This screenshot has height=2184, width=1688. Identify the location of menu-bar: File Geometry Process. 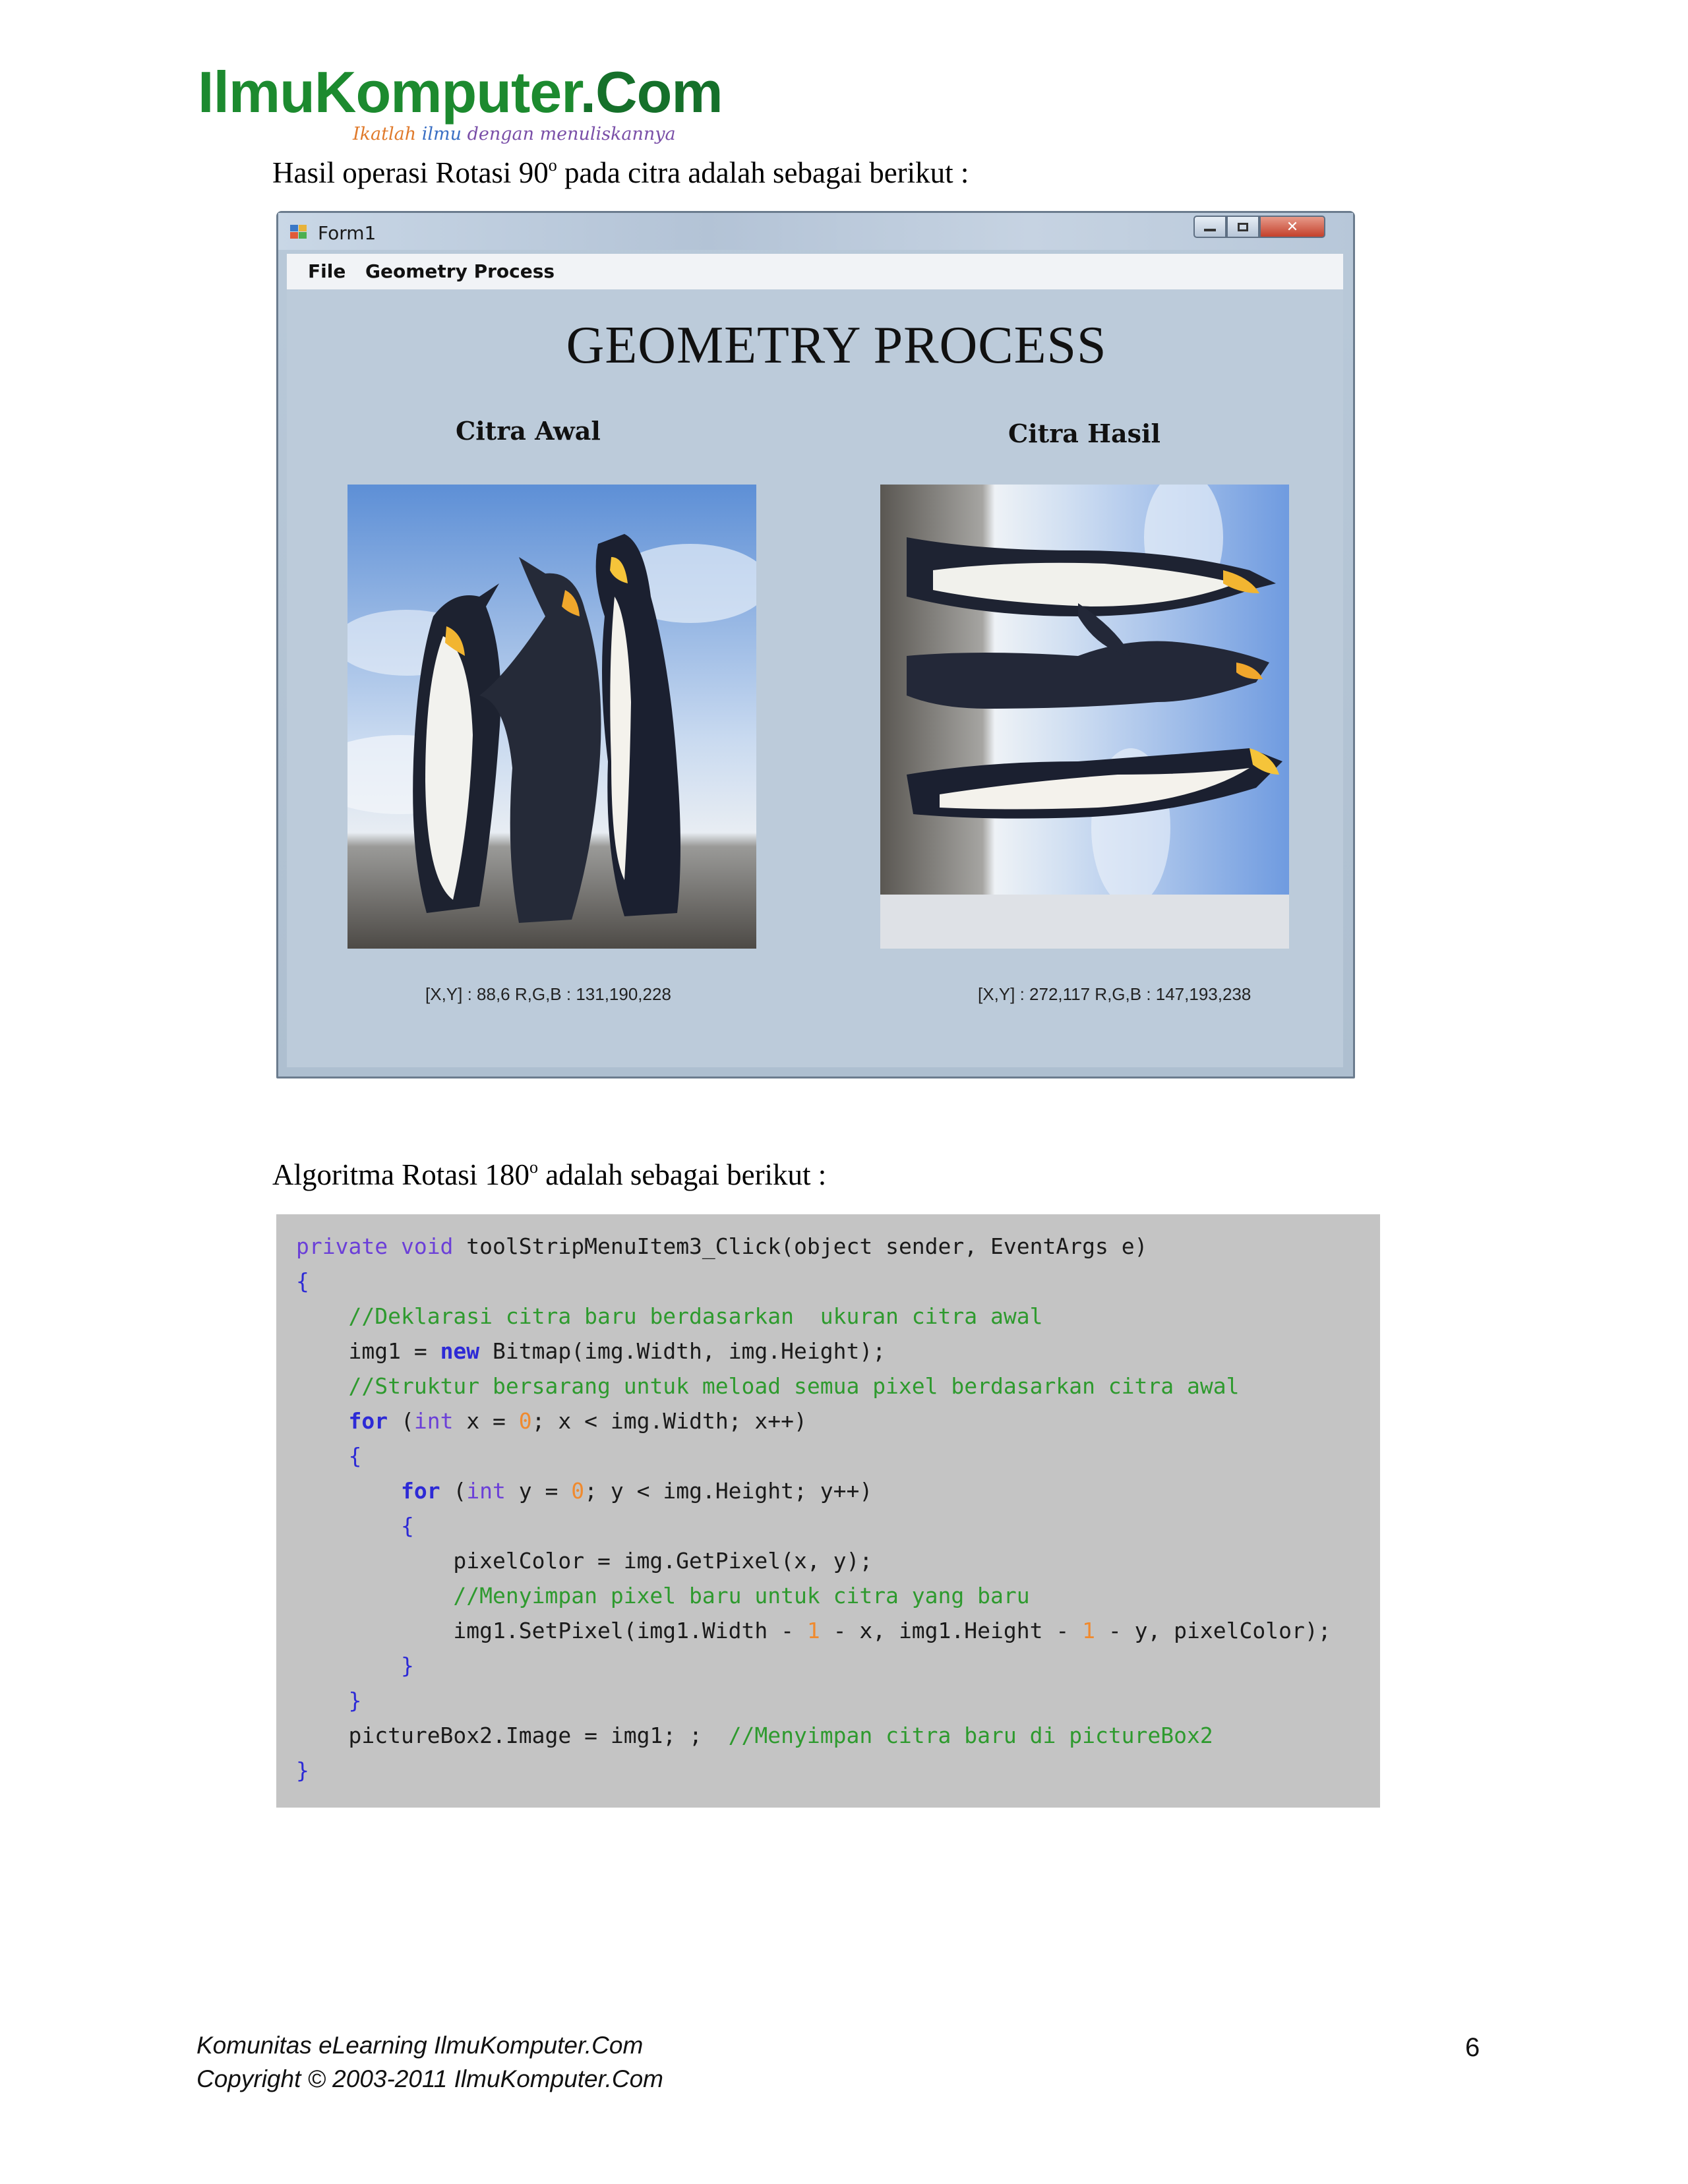
(815, 272).